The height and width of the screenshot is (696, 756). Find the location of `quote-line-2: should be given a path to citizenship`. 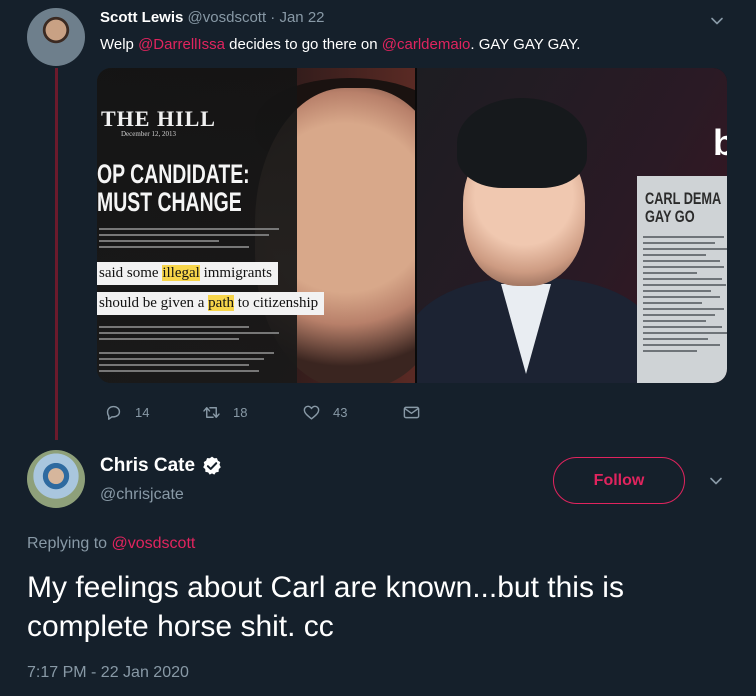

quote-line-2: should be given a path to citizenship is located at coordinates (211, 303).